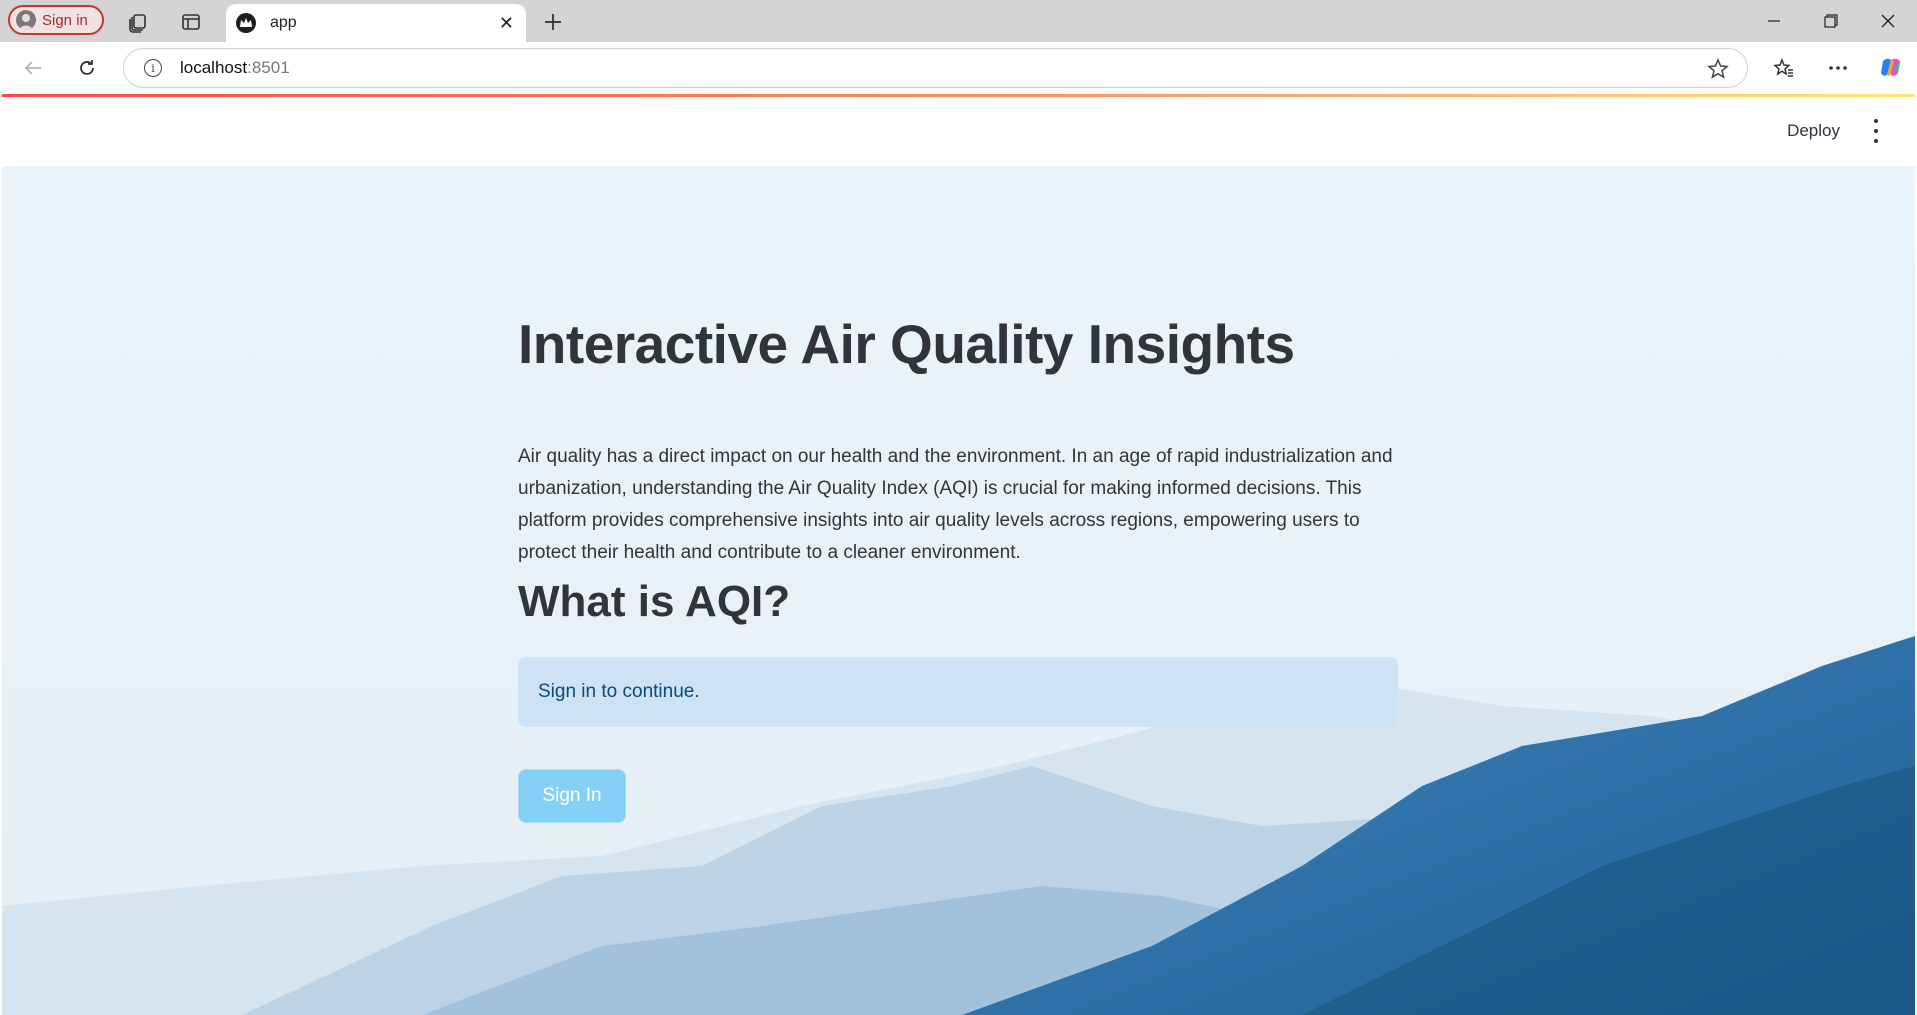 This screenshot has width=1917, height=1015. What do you see at coordinates (33, 68) in the screenshot?
I see `back-arrow-icon` at bounding box center [33, 68].